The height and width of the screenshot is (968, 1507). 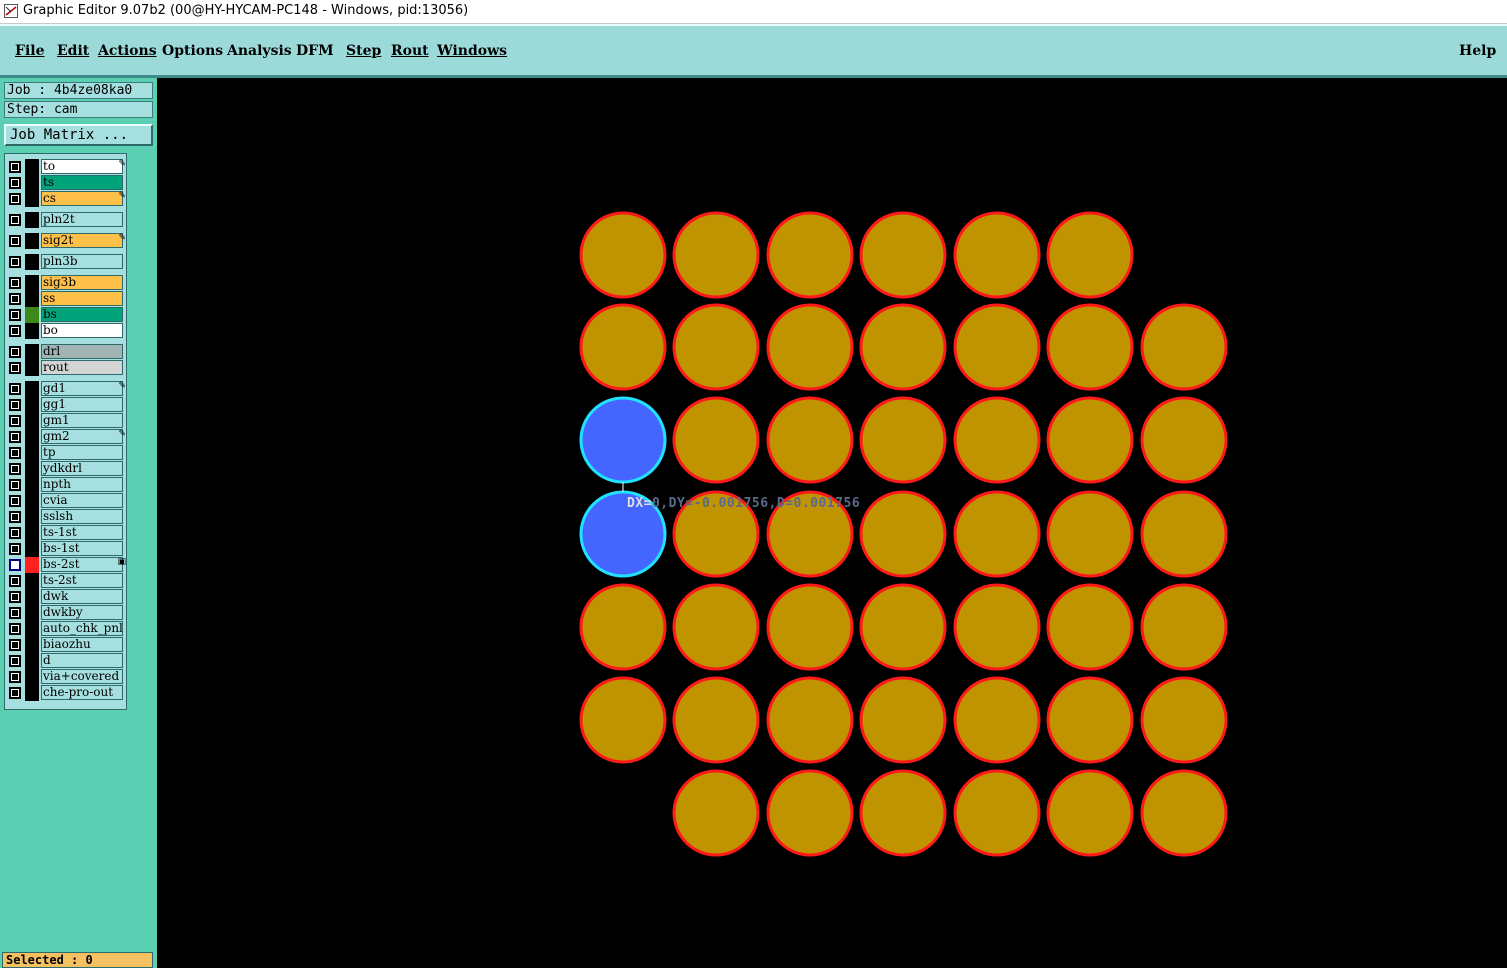 I want to click on layer-row-gd1: gd1 ✎, so click(x=66, y=389).